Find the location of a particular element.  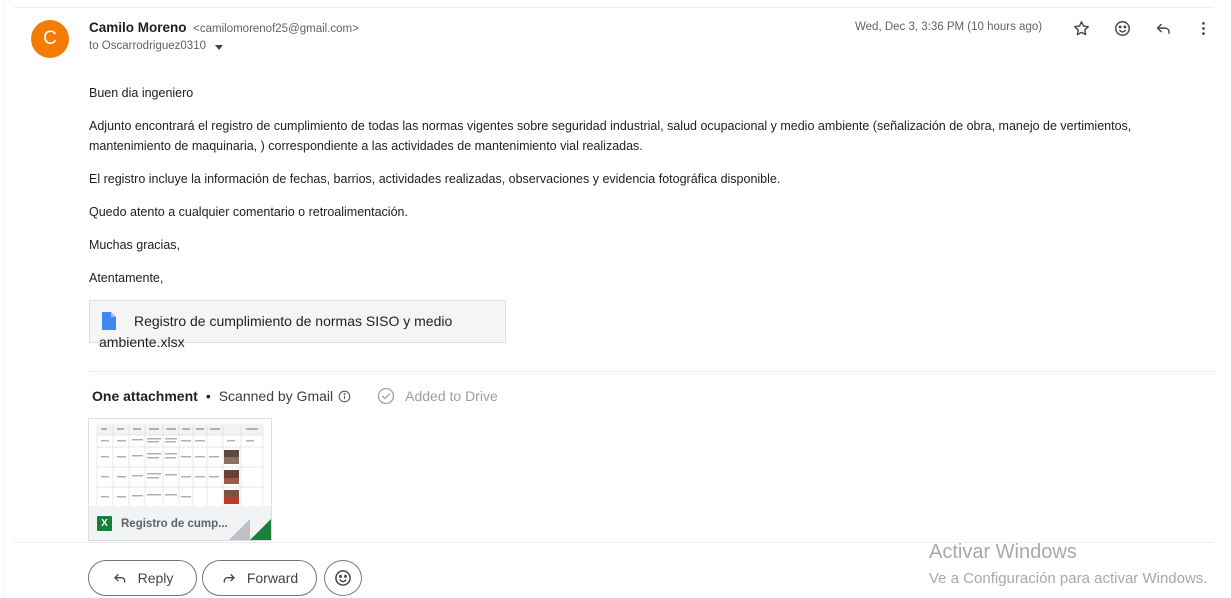

emoji-reaction-button is located at coordinates (343, 578).